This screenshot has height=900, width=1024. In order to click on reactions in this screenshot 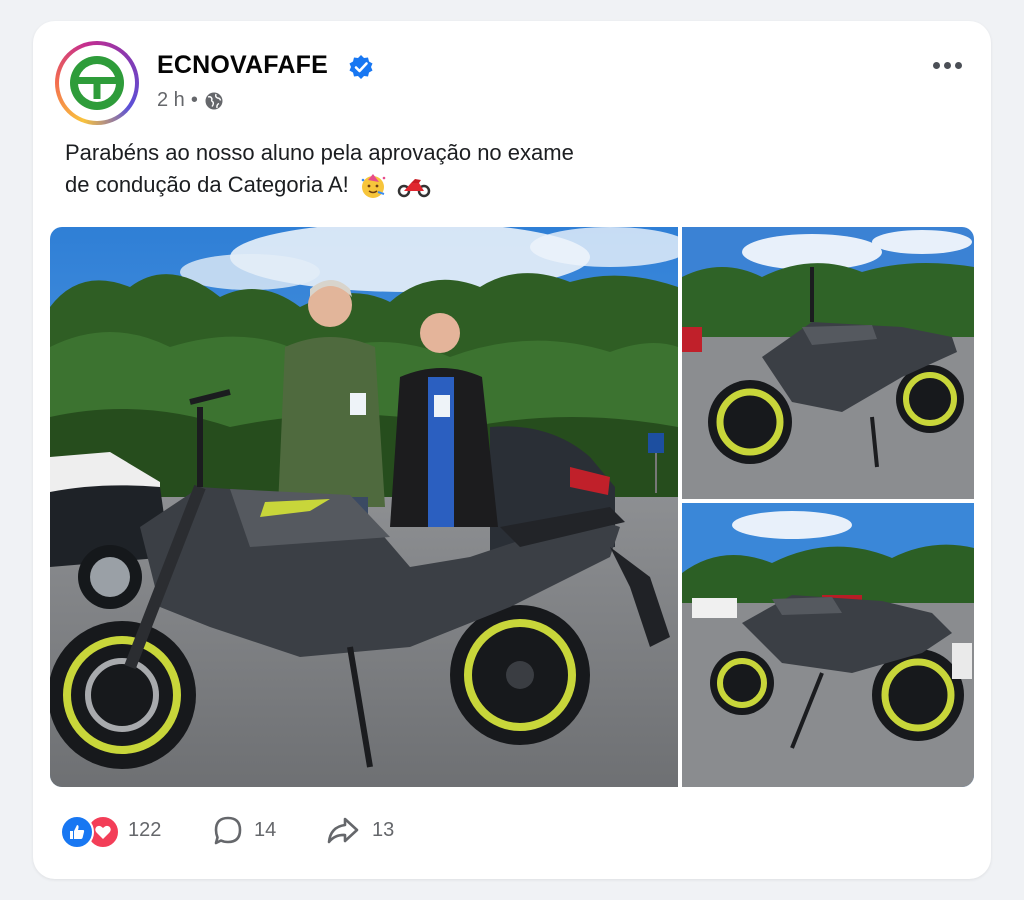, I will do `click(90, 832)`.